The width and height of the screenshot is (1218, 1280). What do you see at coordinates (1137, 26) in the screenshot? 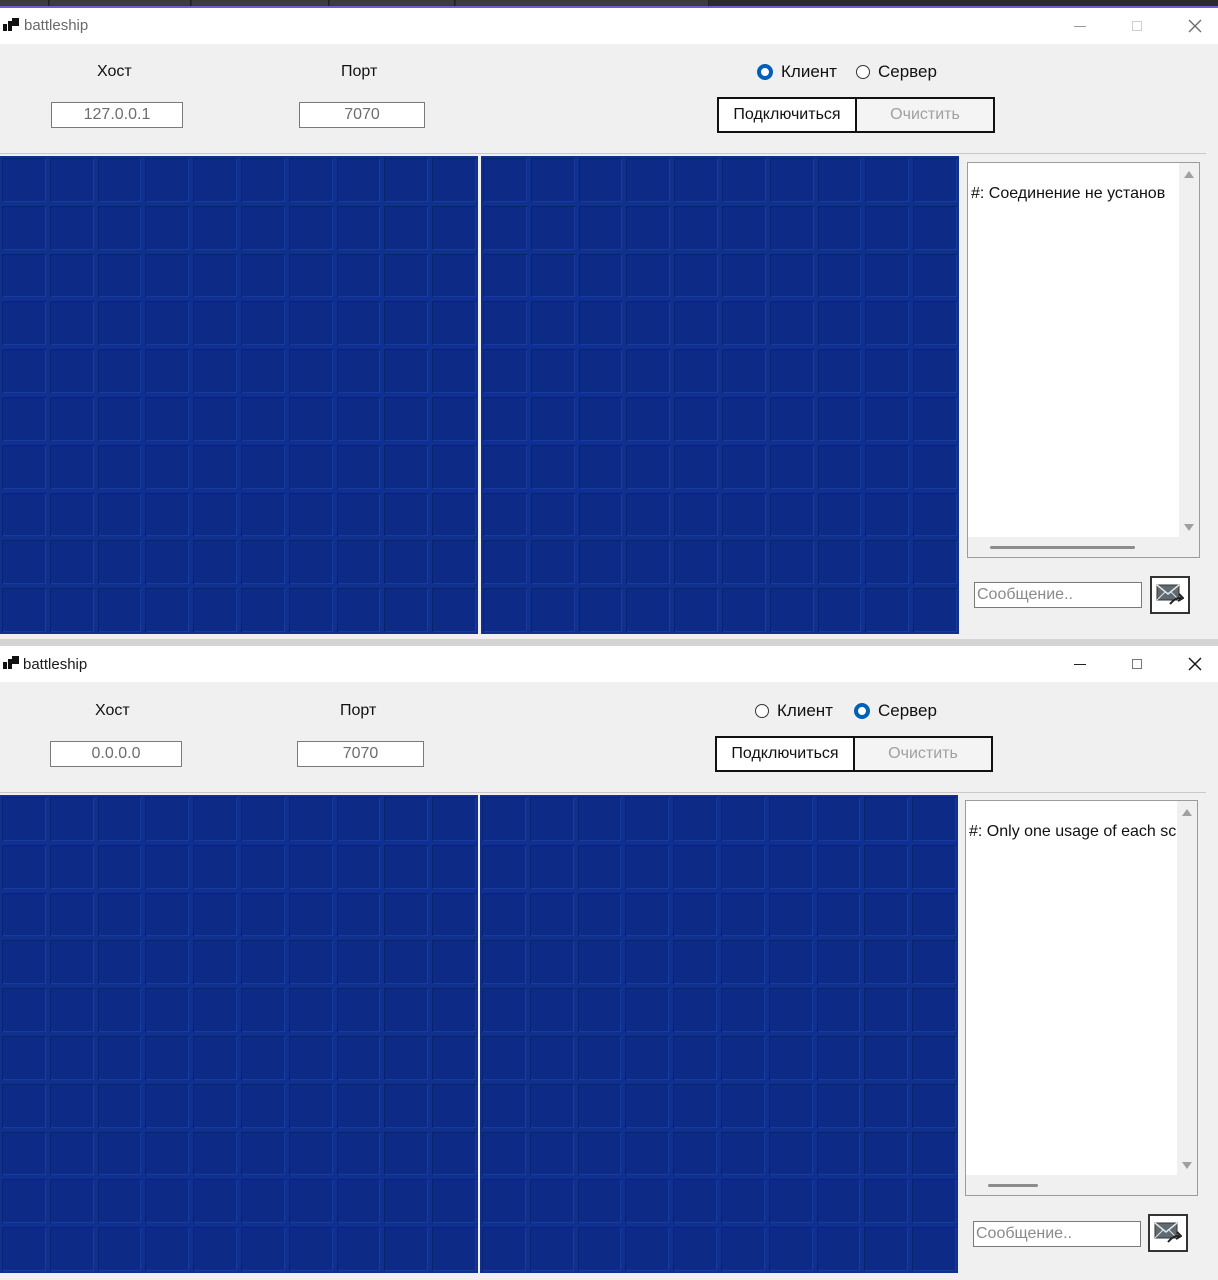
I see `maximize-button` at bounding box center [1137, 26].